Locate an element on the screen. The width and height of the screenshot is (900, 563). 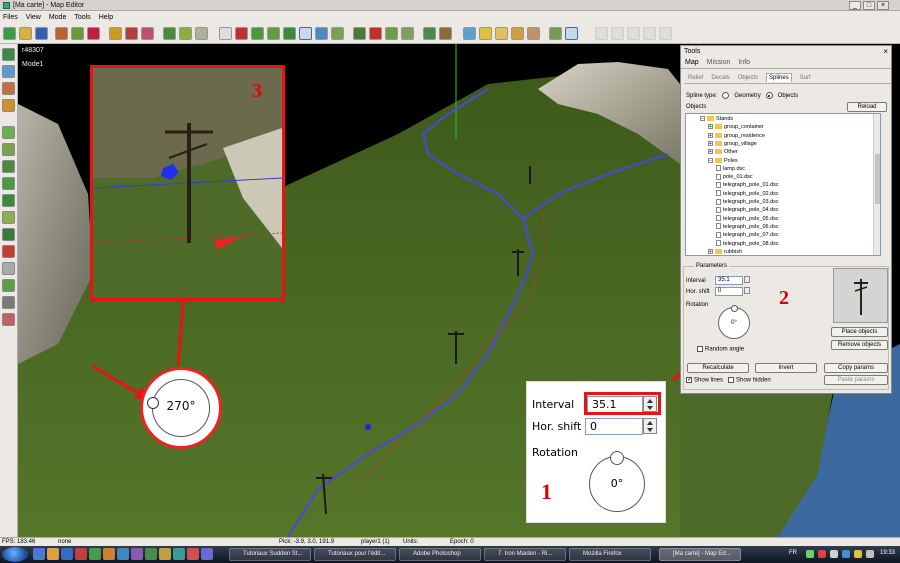
reload-button: Reload is located at coordinates (867, 107).